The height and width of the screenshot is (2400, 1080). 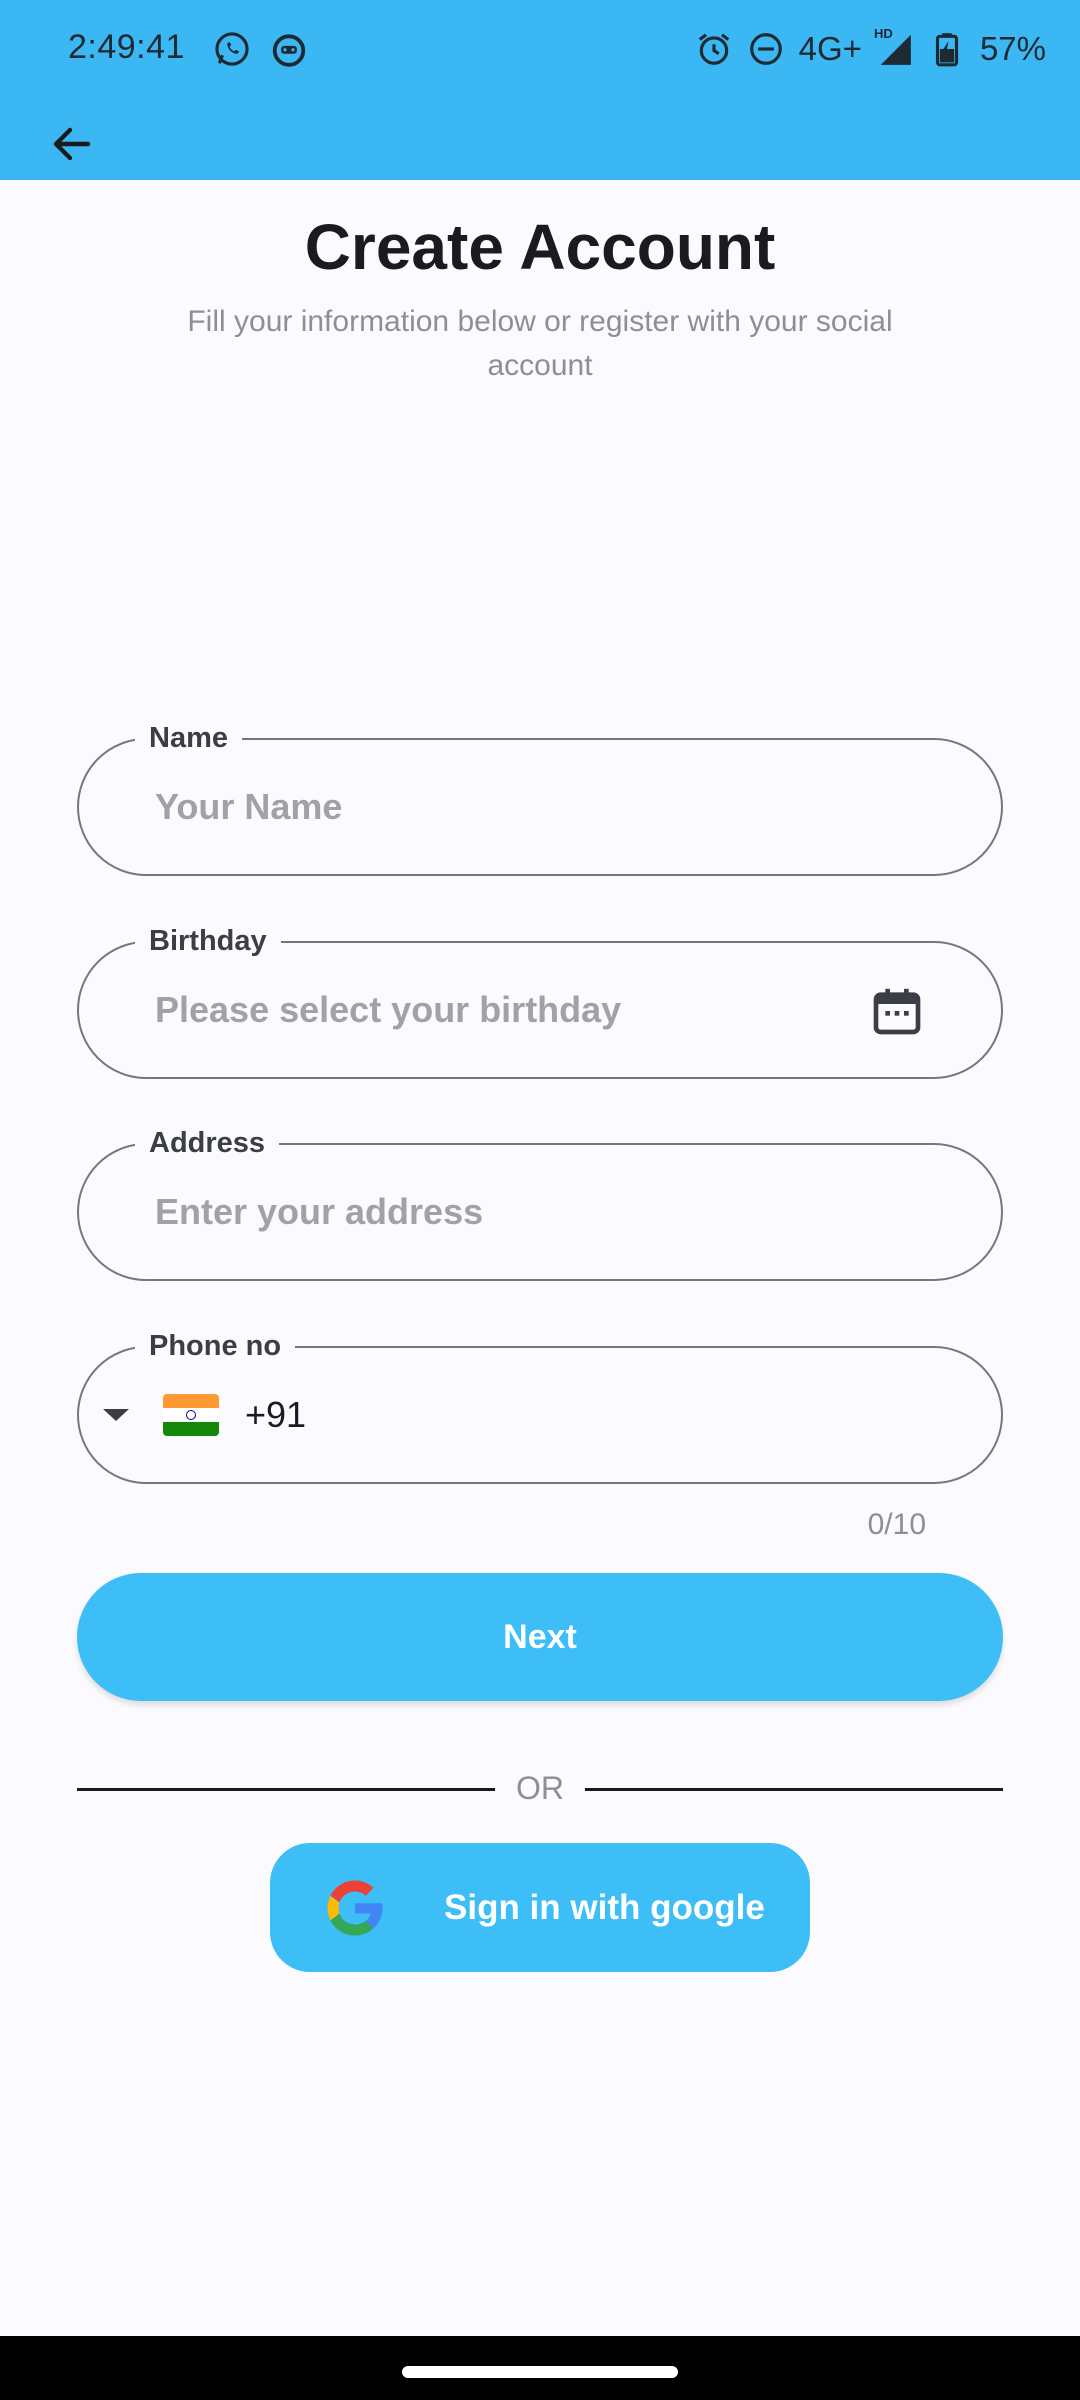 What do you see at coordinates (232, 49) in the screenshot?
I see `whatsapp-icon` at bounding box center [232, 49].